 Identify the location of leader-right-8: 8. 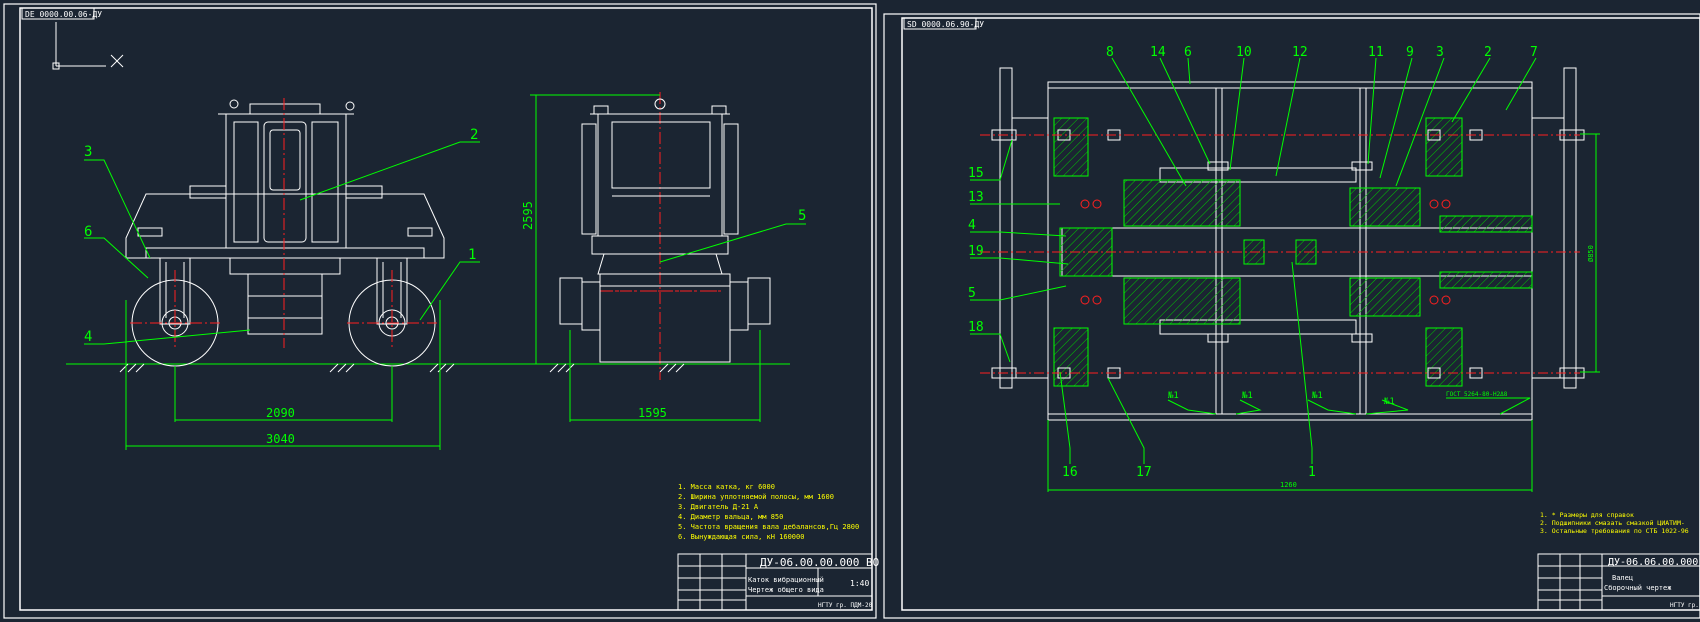
(1110, 52).